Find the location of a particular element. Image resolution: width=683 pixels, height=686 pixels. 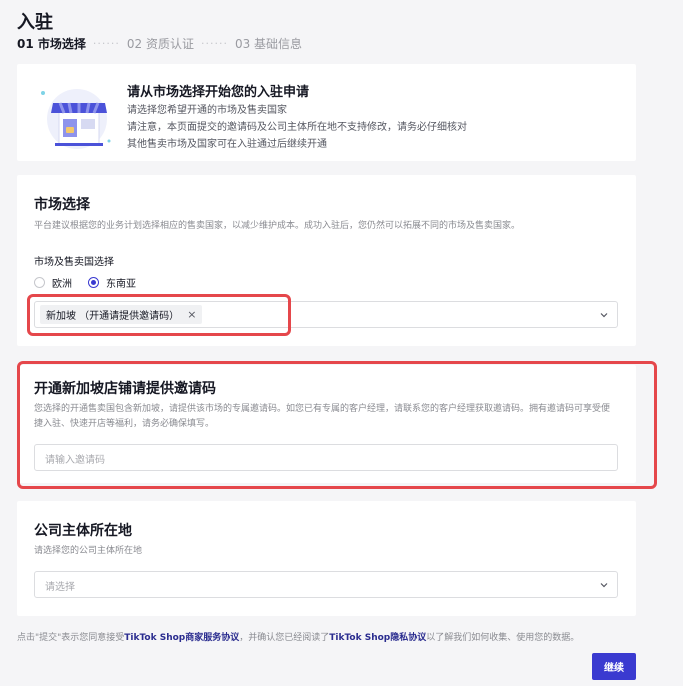

footer-text: 以了解我们如何收集、使用您的数据。 is located at coordinates (503, 638).